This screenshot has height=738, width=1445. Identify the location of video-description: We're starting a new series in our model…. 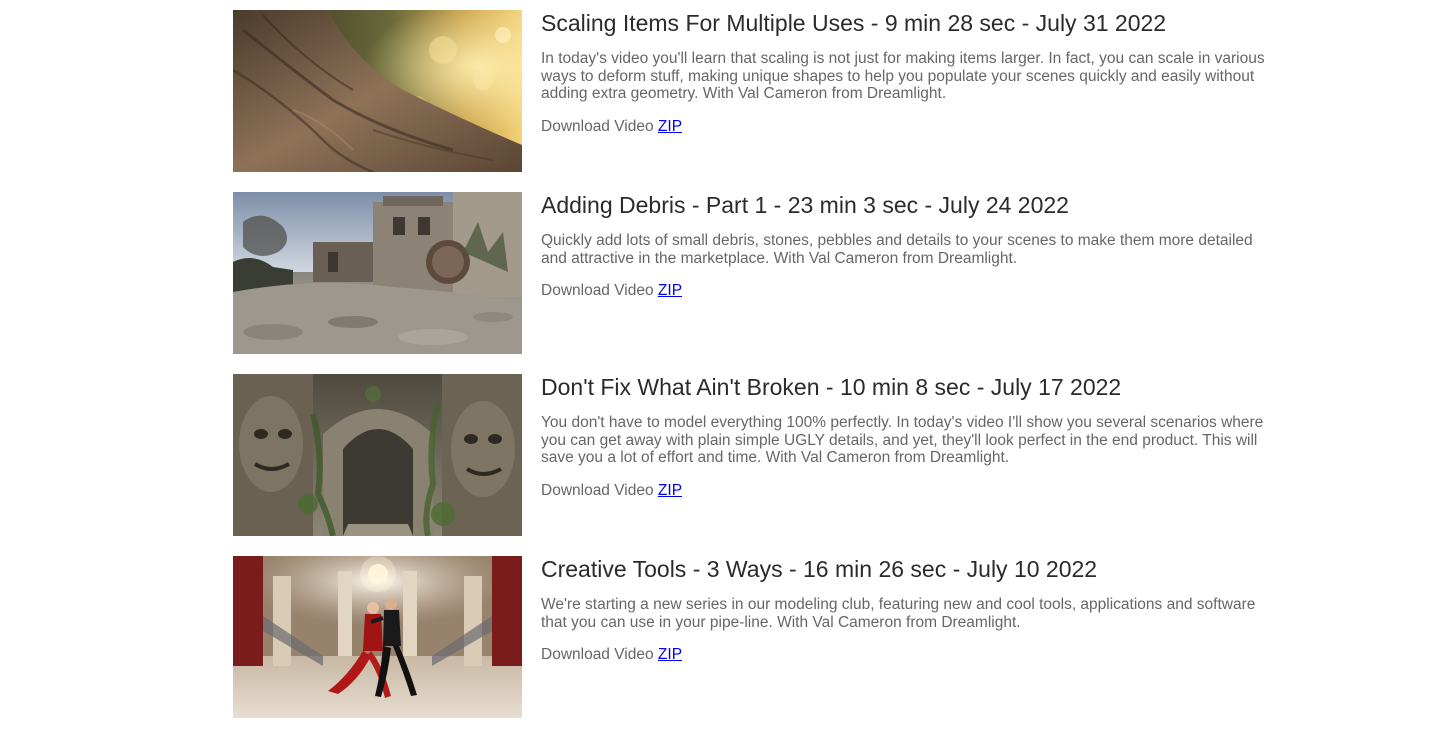
(898, 613).